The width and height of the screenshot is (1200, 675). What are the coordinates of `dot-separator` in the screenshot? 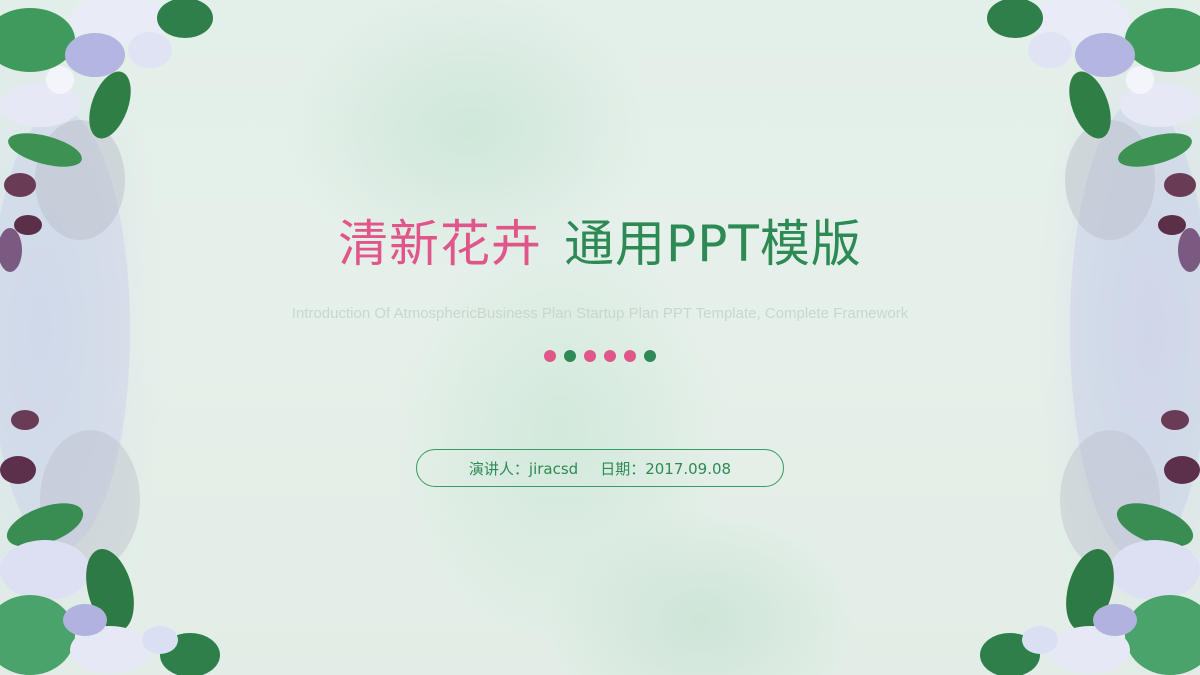 It's located at (600, 356).